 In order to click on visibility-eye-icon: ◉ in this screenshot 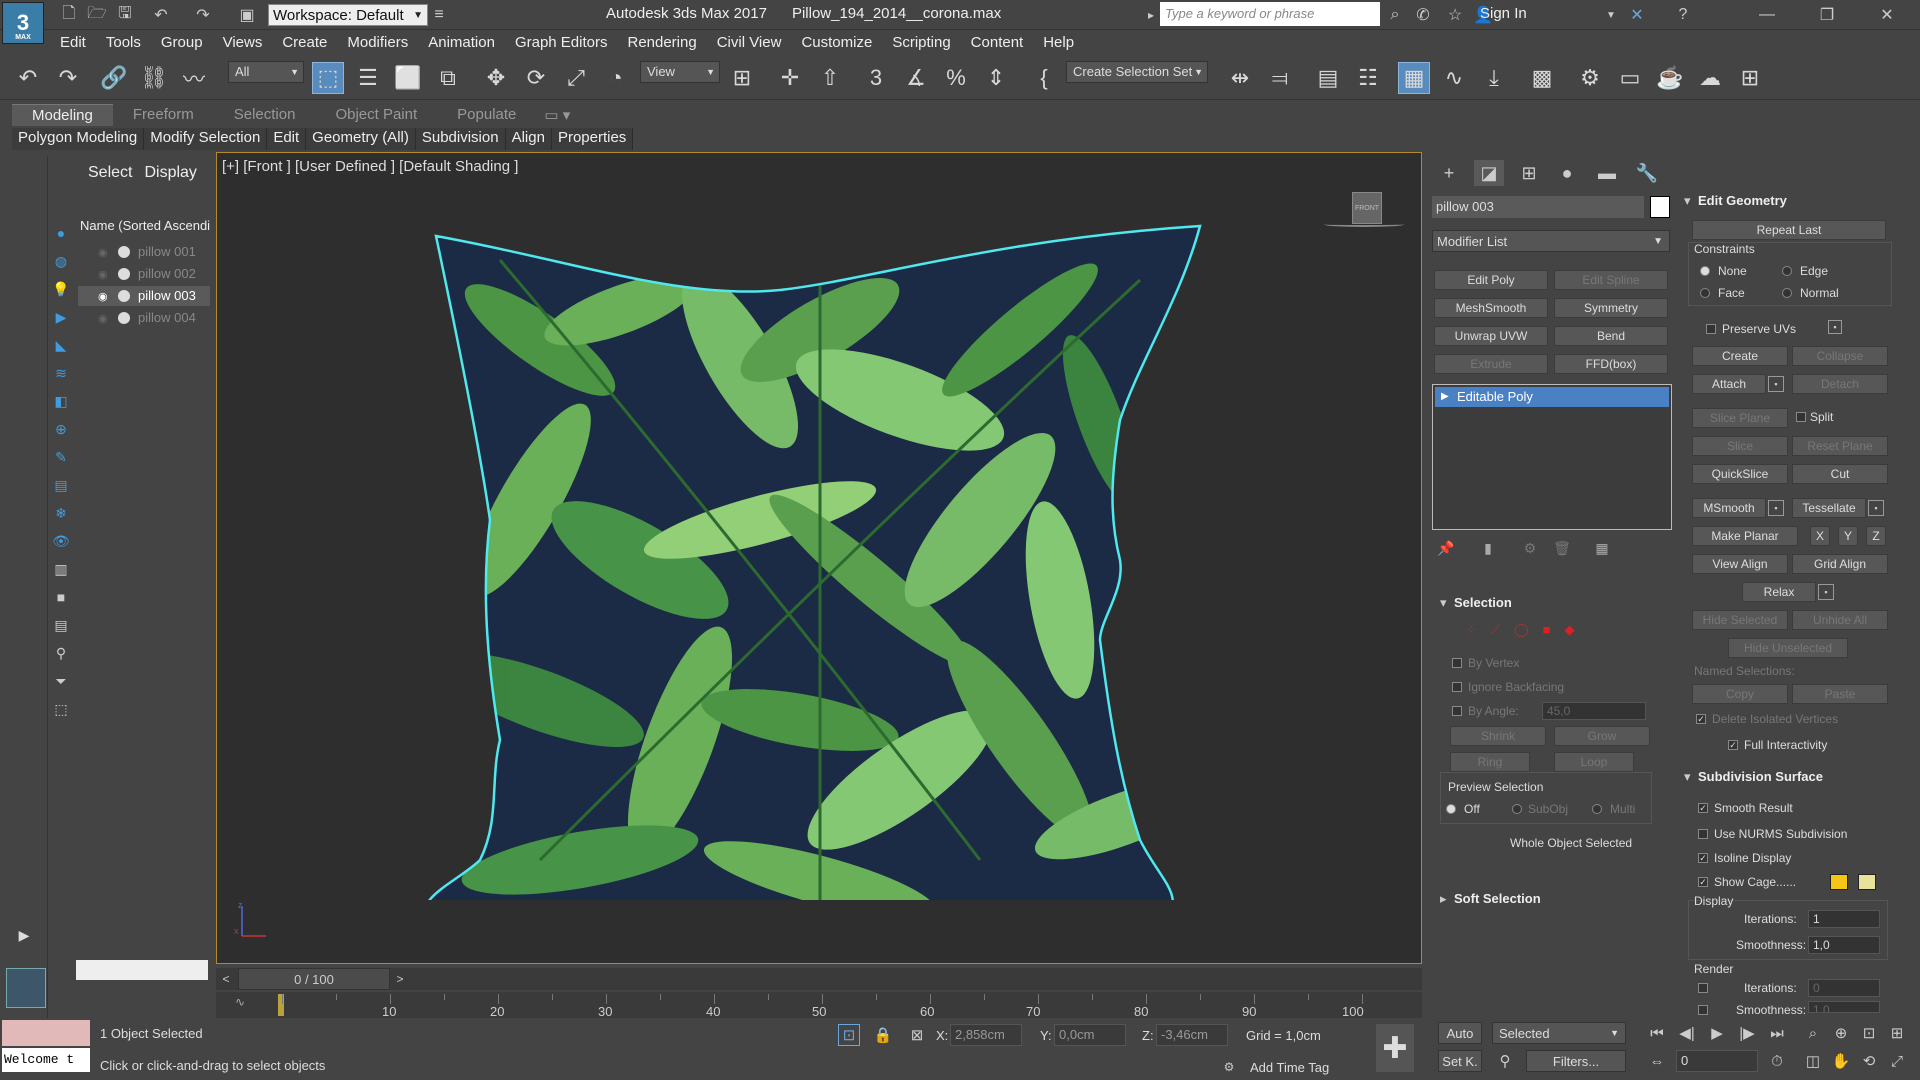, I will do `click(103, 296)`.